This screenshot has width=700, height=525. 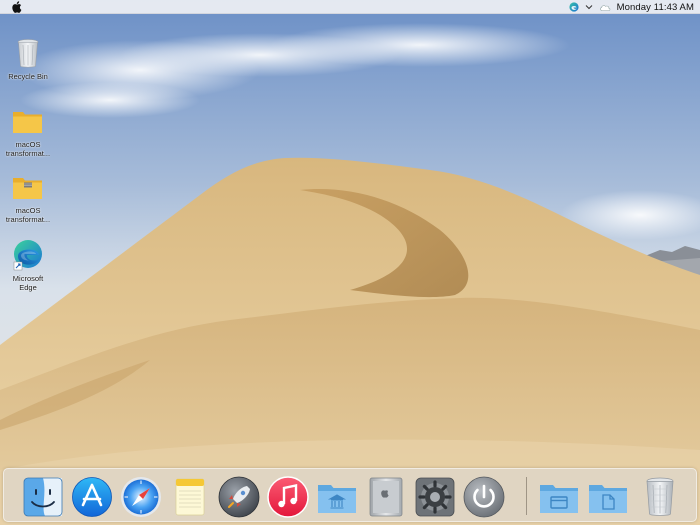 I want to click on dock, so click(x=350, y=495).